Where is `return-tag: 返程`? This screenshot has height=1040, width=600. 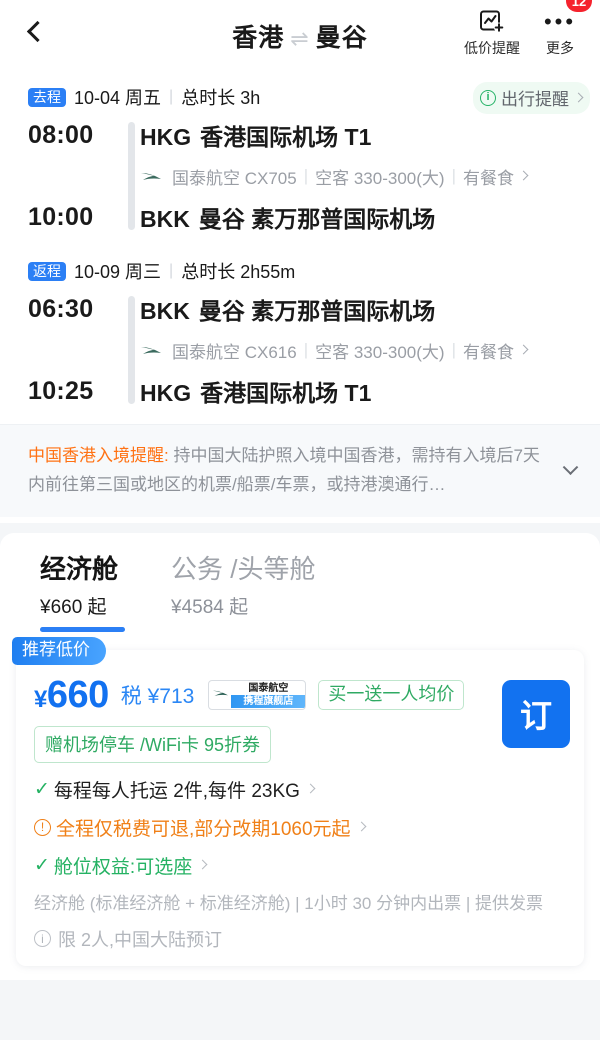 return-tag: 返程 is located at coordinates (47, 271).